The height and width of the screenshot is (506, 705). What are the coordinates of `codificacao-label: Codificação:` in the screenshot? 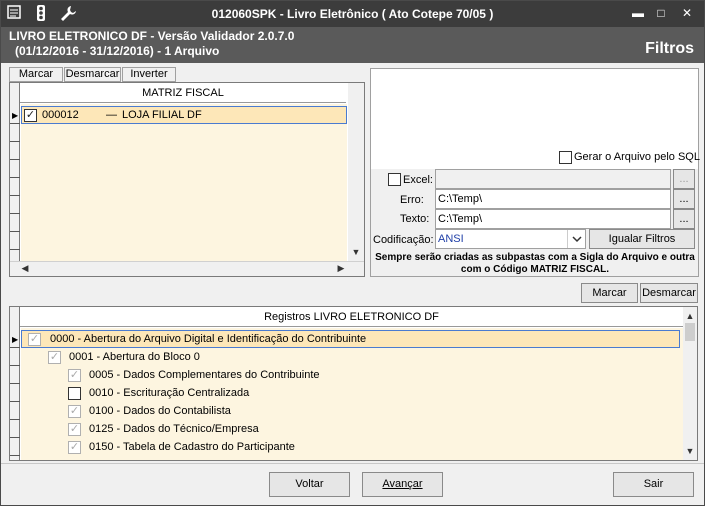 It's located at (403, 240).